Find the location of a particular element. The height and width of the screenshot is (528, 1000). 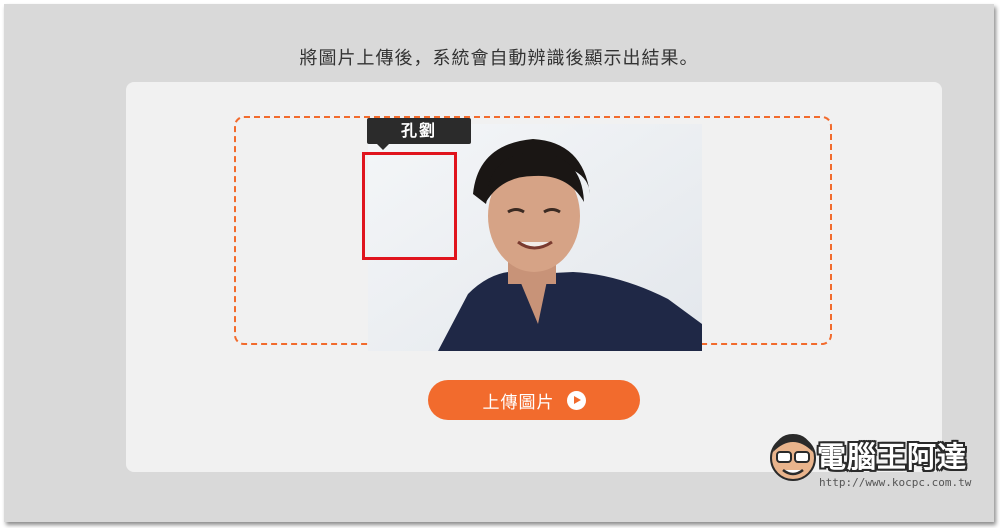

face-detection-box is located at coordinates (409, 206).